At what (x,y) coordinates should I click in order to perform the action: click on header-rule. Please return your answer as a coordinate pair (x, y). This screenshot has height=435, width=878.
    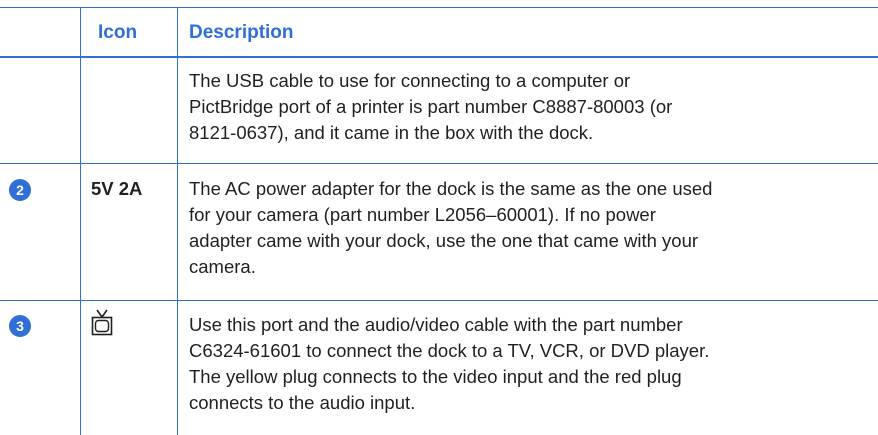
    Looking at the image, I should click on (439, 57).